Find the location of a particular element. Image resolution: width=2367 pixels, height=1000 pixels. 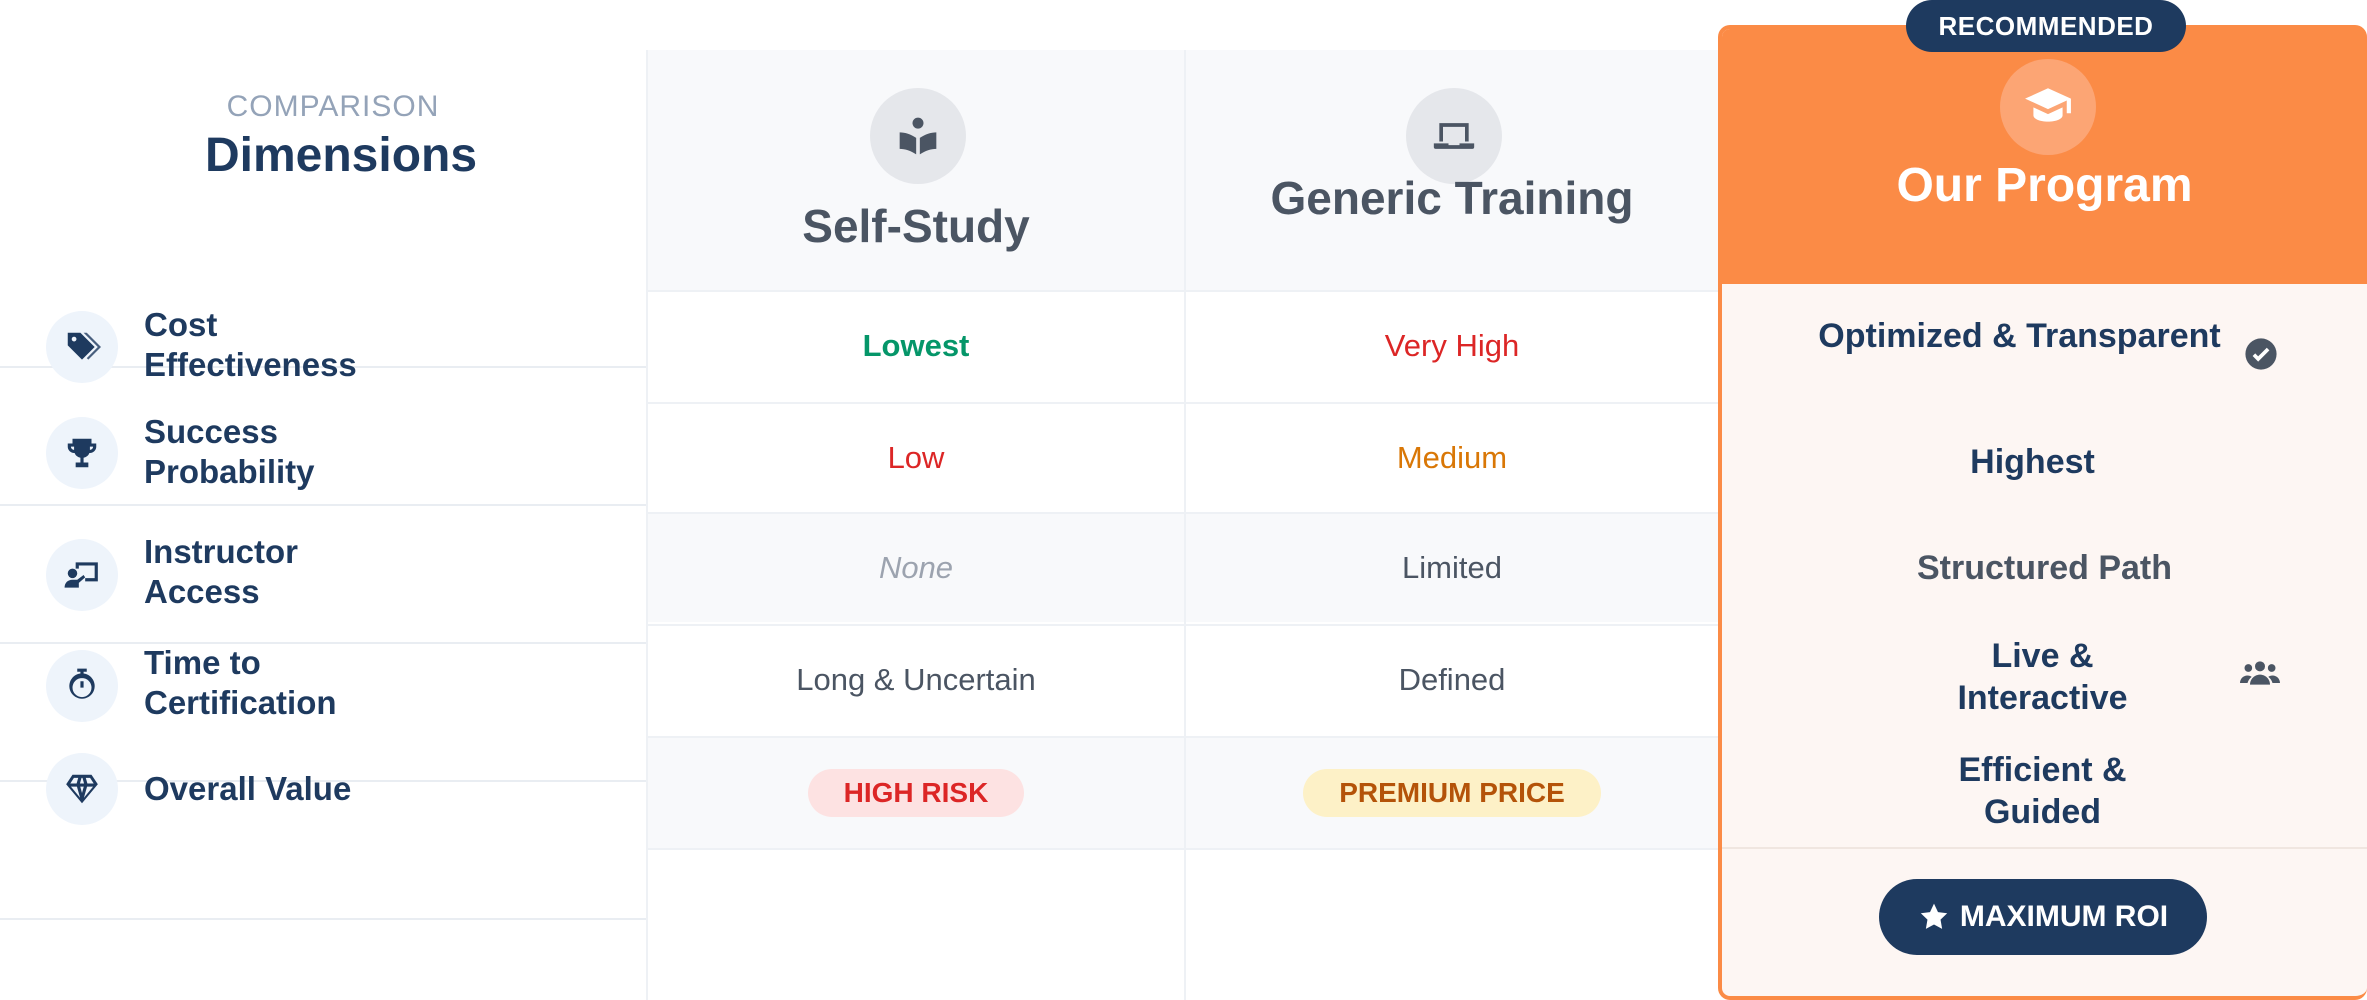

stopwatch-icon is located at coordinates (82, 686).